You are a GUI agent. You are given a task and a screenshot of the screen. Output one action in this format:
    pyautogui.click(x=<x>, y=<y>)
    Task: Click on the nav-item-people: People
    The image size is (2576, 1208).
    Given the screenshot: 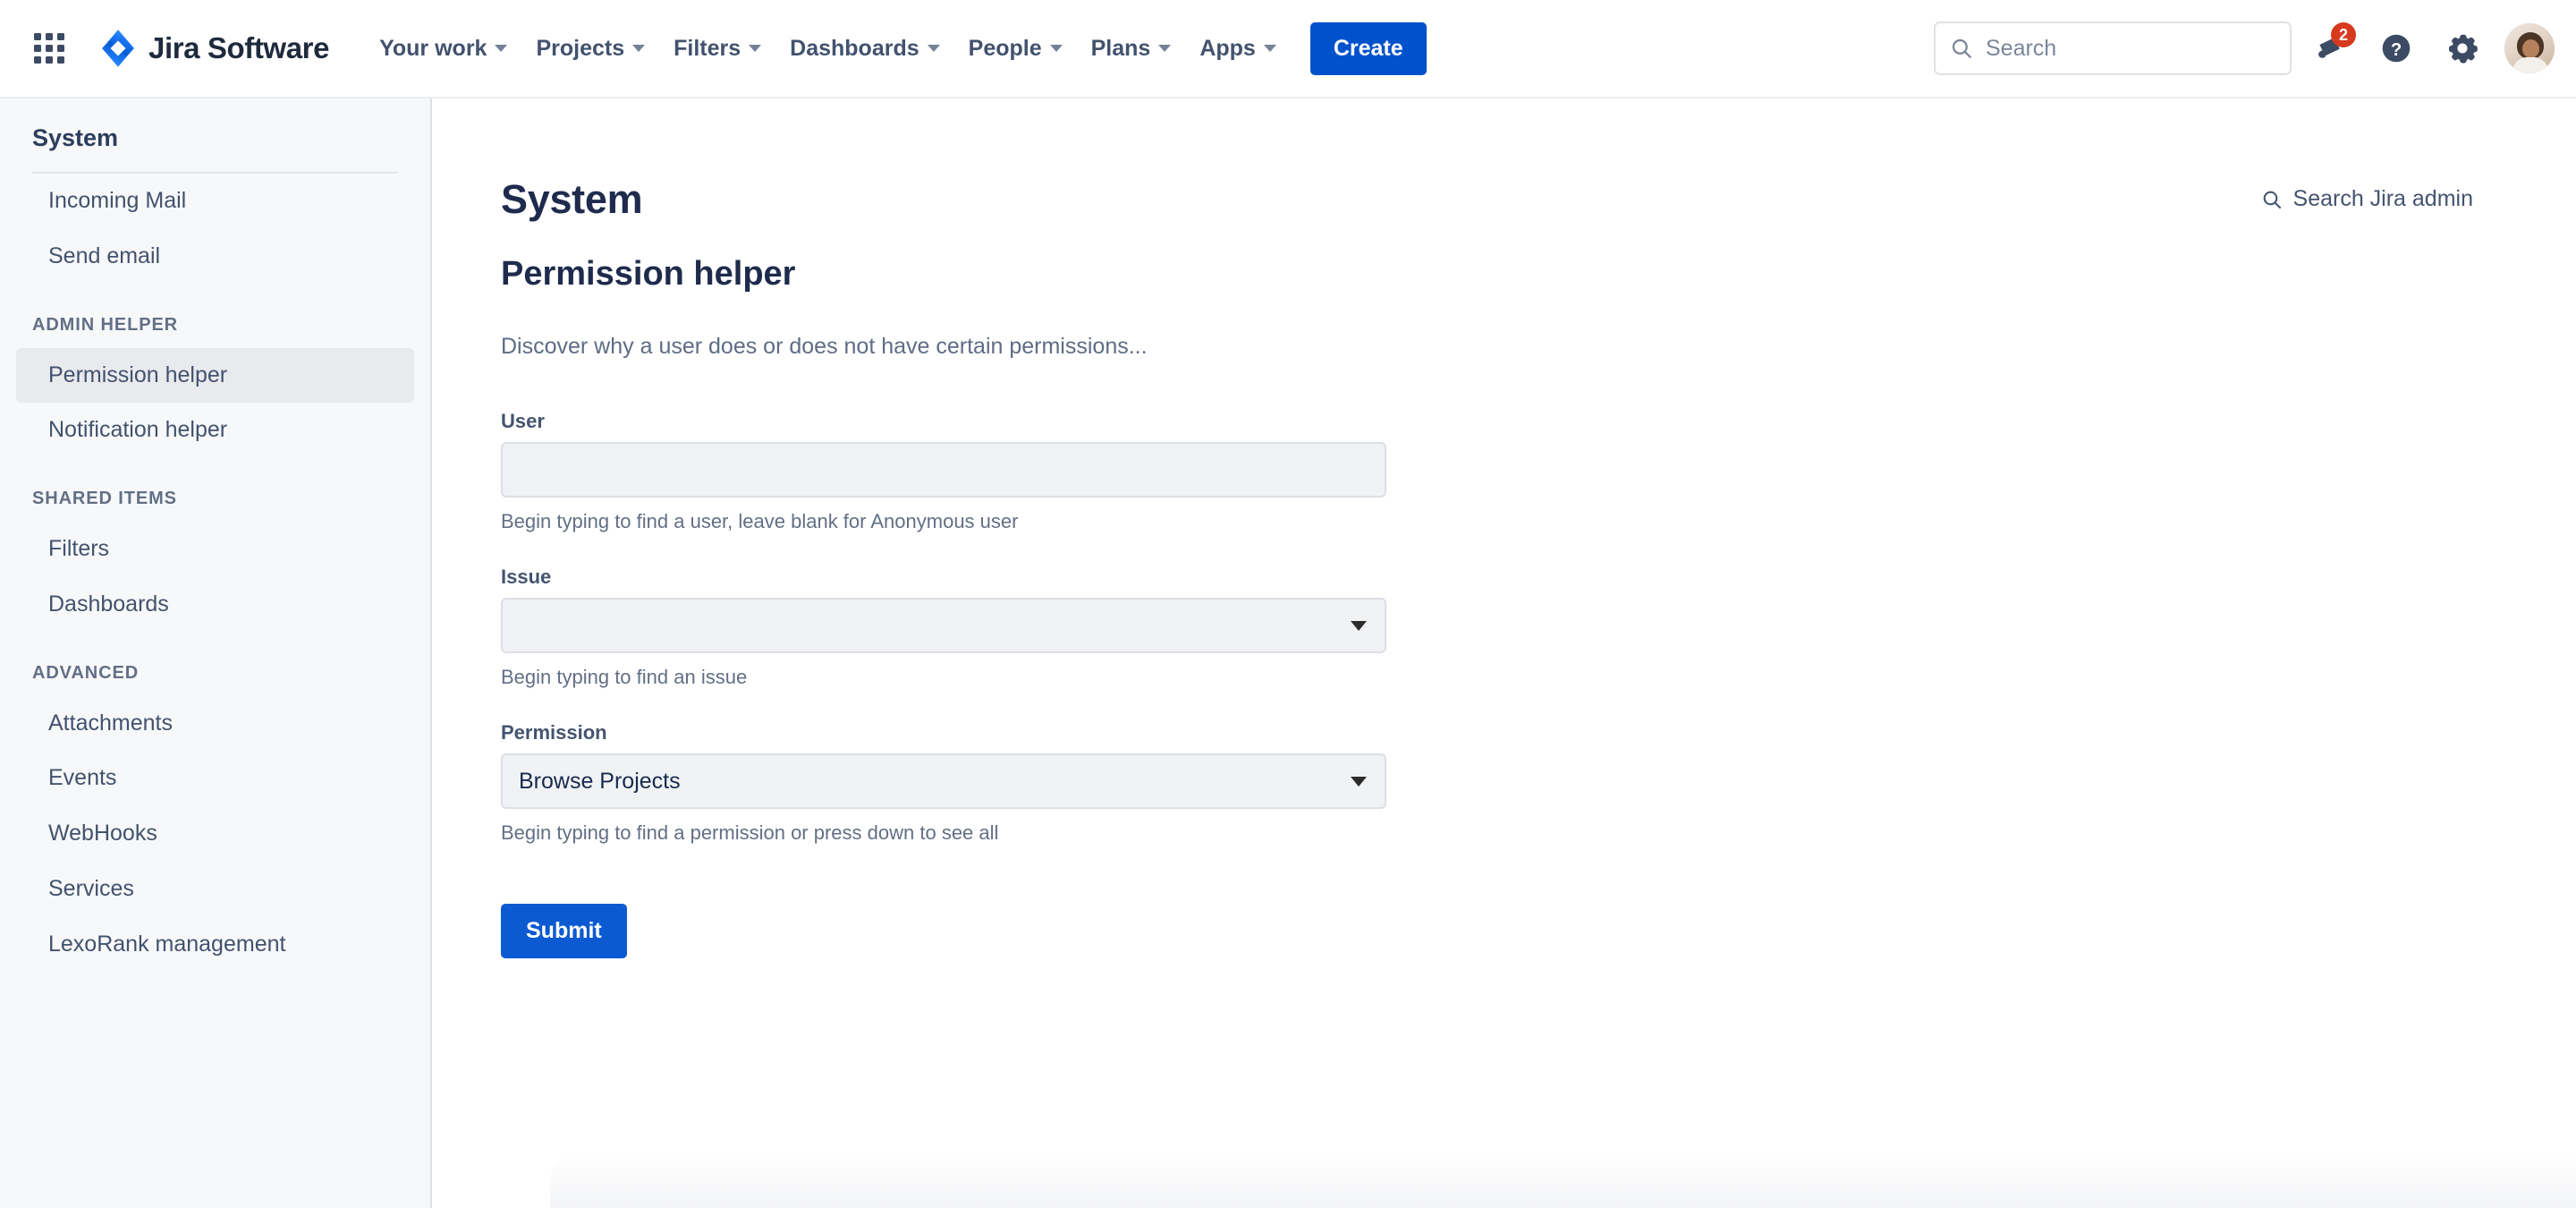 What is the action you would take?
    pyautogui.click(x=1015, y=48)
    